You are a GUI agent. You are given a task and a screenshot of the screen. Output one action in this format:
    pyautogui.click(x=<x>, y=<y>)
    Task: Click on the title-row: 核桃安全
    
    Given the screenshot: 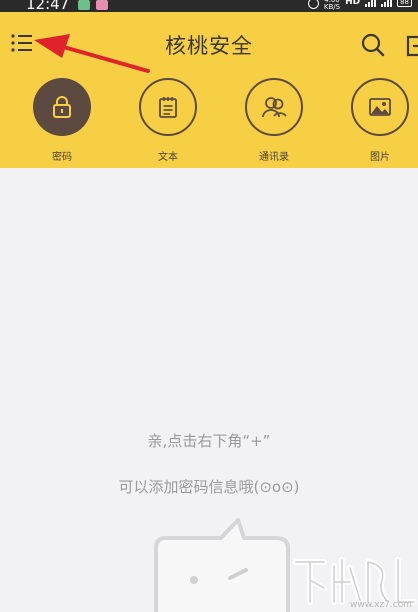 What is the action you would take?
    pyautogui.click(x=209, y=43)
    